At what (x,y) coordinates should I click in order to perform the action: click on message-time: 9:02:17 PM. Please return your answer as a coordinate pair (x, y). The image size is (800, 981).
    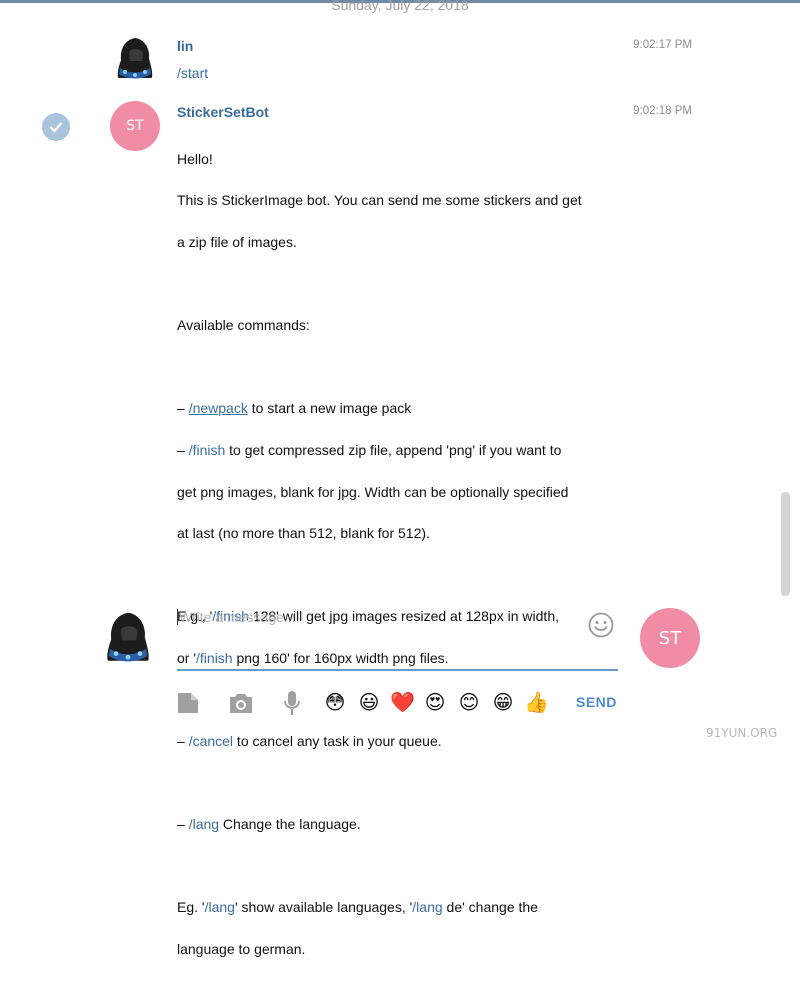
    Looking at the image, I should click on (662, 45).